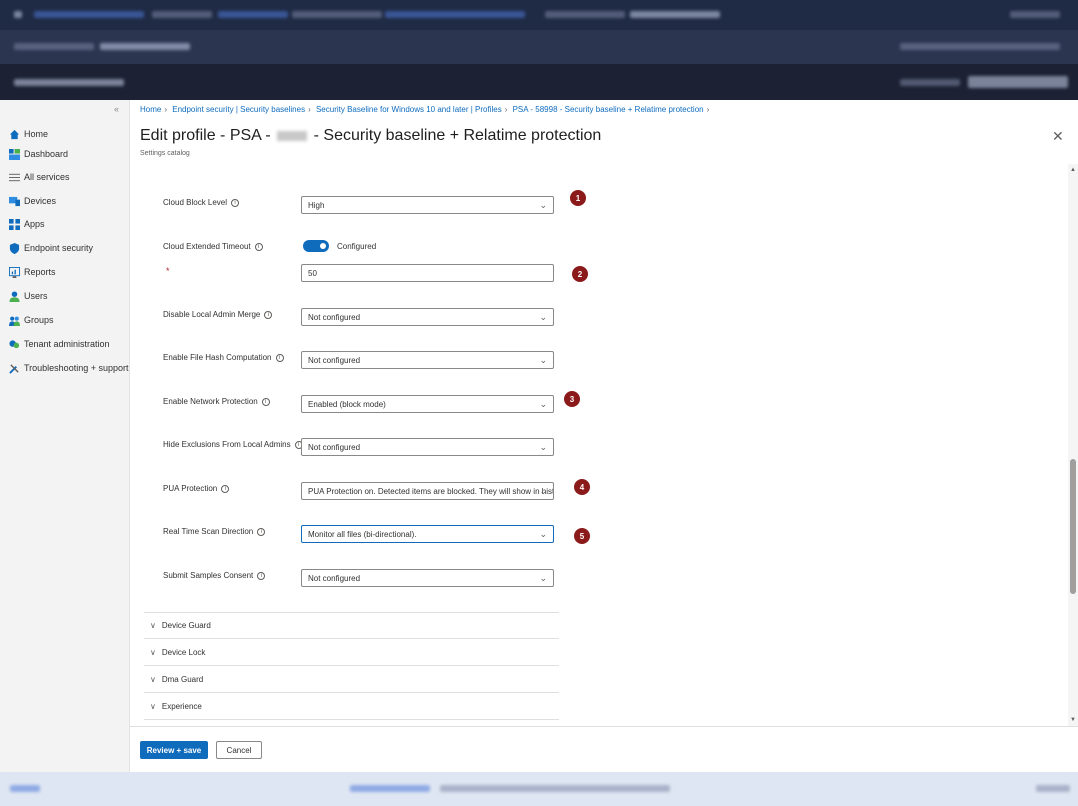  Describe the element at coordinates (539, 789) in the screenshot. I see `os-taskbar` at that location.